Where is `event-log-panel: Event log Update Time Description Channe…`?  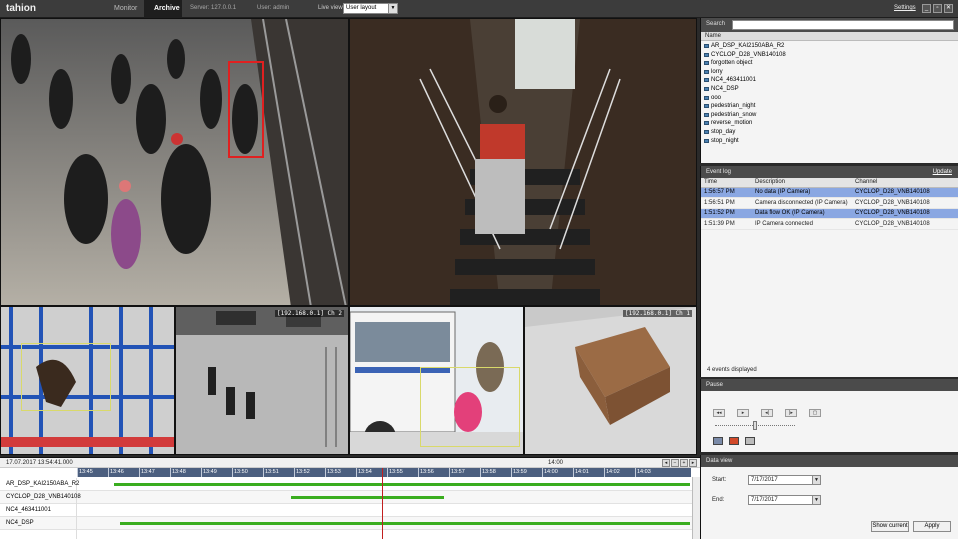
event-log-panel: Event log Update Time Description Channe… is located at coordinates (829, 271).